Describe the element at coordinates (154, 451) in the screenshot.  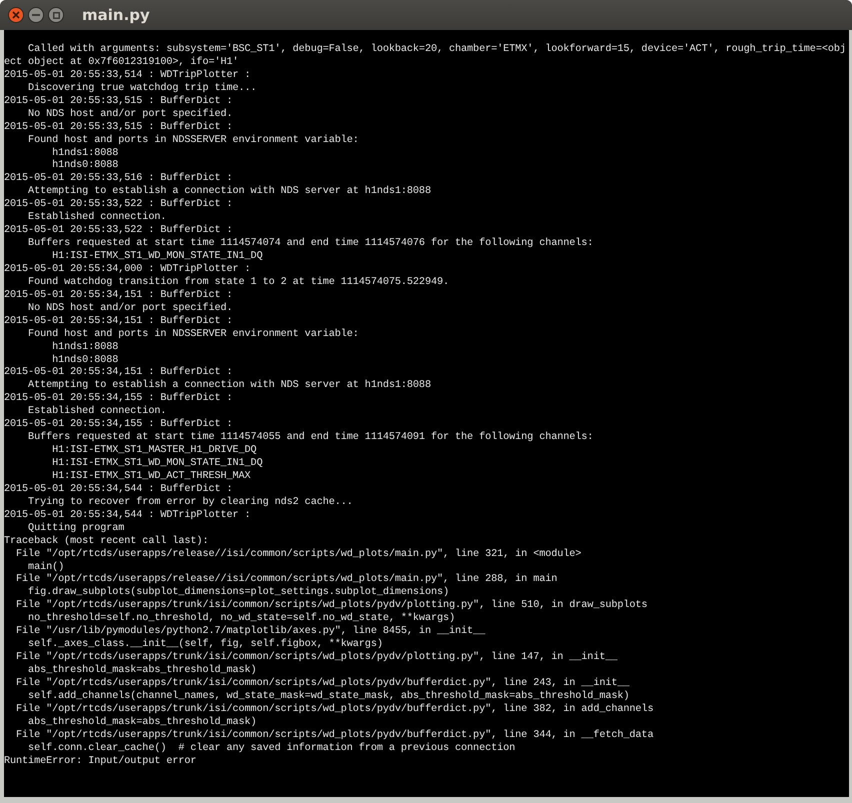
I see `terminal-line: H1:ISI-ETMX_ST1_MASTER_H1_DRIVE_DQ` at that location.